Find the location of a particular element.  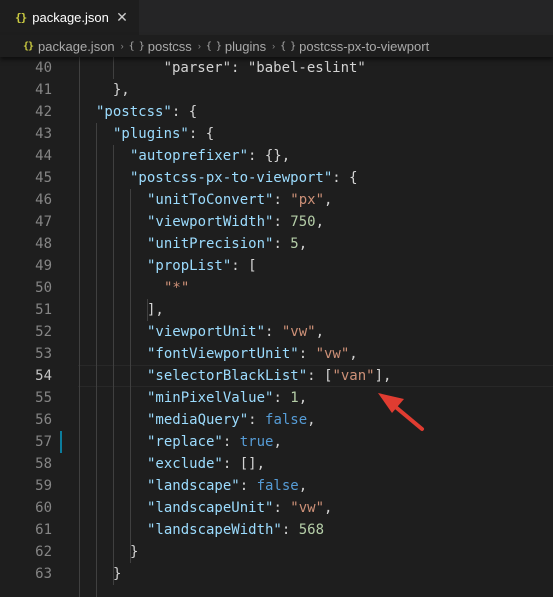

close-icon: ✕ is located at coordinates (122, 17).